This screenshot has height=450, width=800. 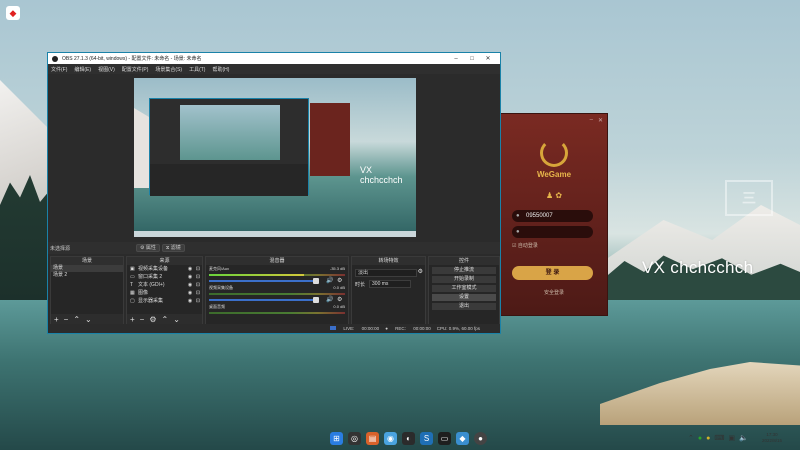 What do you see at coordinates (197, 69) in the screenshot?
I see `menu-tools: 工具(T)` at bounding box center [197, 69].